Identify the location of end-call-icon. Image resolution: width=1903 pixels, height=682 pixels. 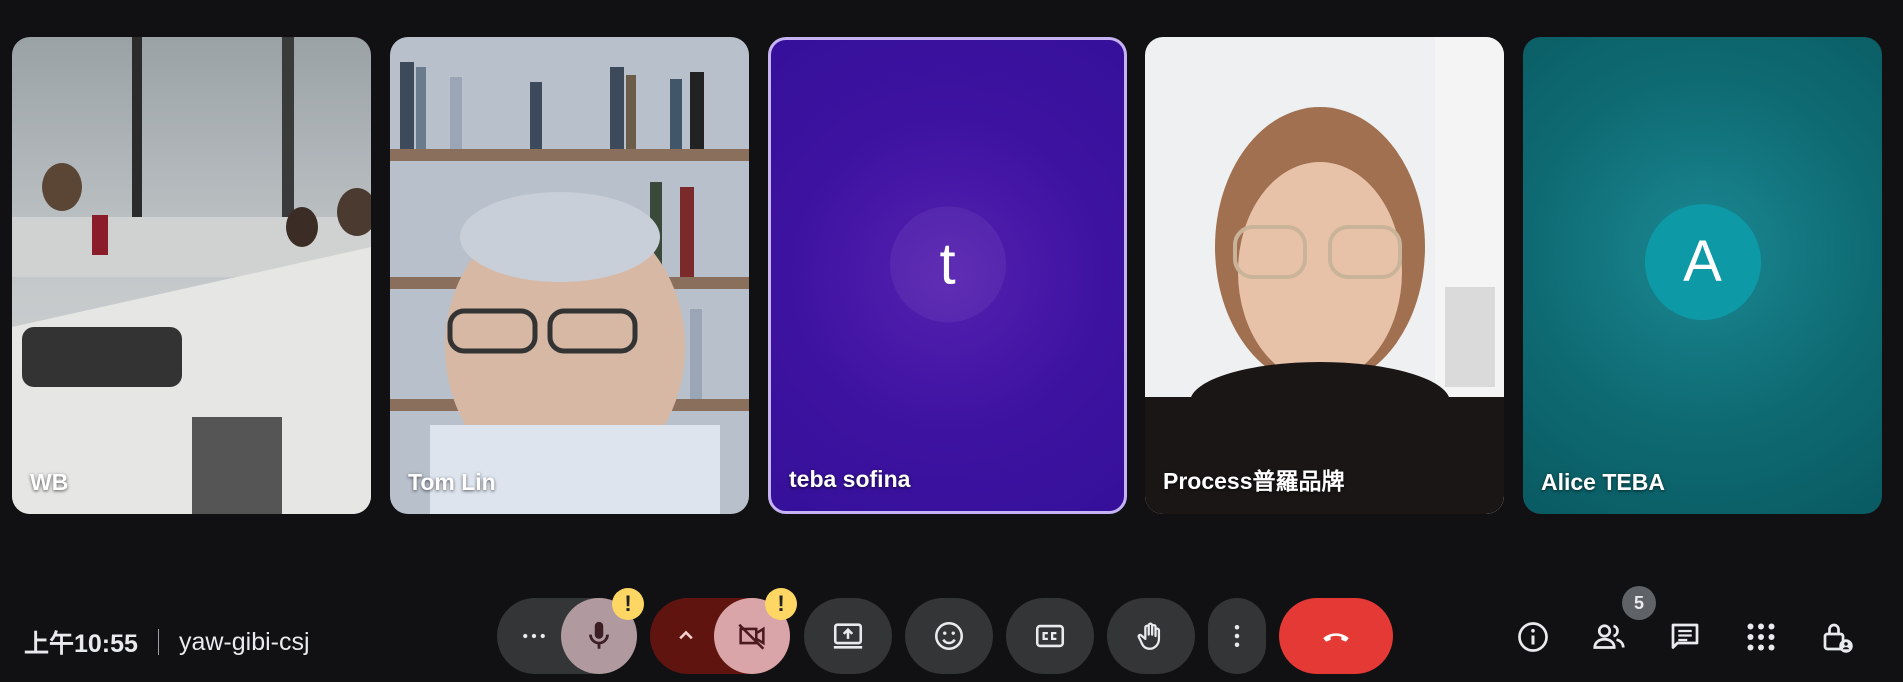
(1336, 637).